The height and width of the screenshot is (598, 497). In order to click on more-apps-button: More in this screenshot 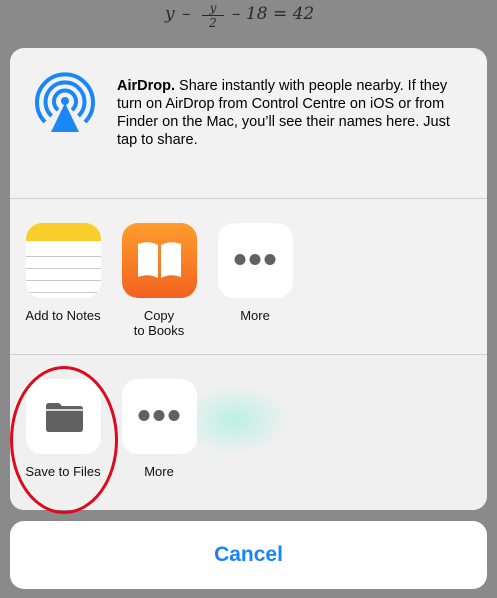, I will do `click(255, 273)`.